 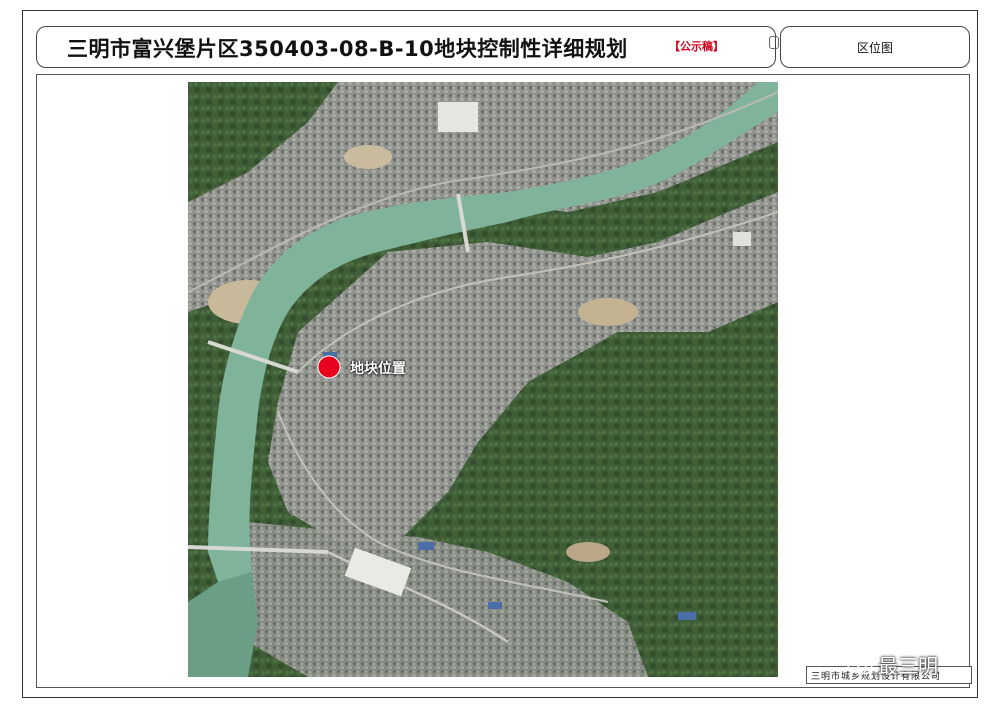 I want to click on title-block: 三明市富兴堡片区350403-08-B-10地块控制性详细规划 【公示稿】, so click(x=423, y=47).